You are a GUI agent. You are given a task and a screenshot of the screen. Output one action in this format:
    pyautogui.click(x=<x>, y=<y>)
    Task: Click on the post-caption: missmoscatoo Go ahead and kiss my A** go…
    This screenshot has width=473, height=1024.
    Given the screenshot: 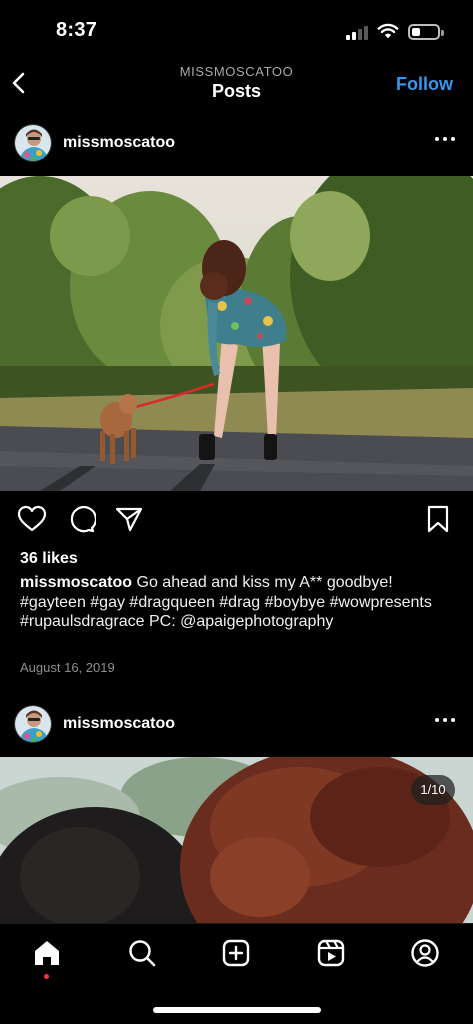 What is the action you would take?
    pyautogui.click(x=240, y=602)
    